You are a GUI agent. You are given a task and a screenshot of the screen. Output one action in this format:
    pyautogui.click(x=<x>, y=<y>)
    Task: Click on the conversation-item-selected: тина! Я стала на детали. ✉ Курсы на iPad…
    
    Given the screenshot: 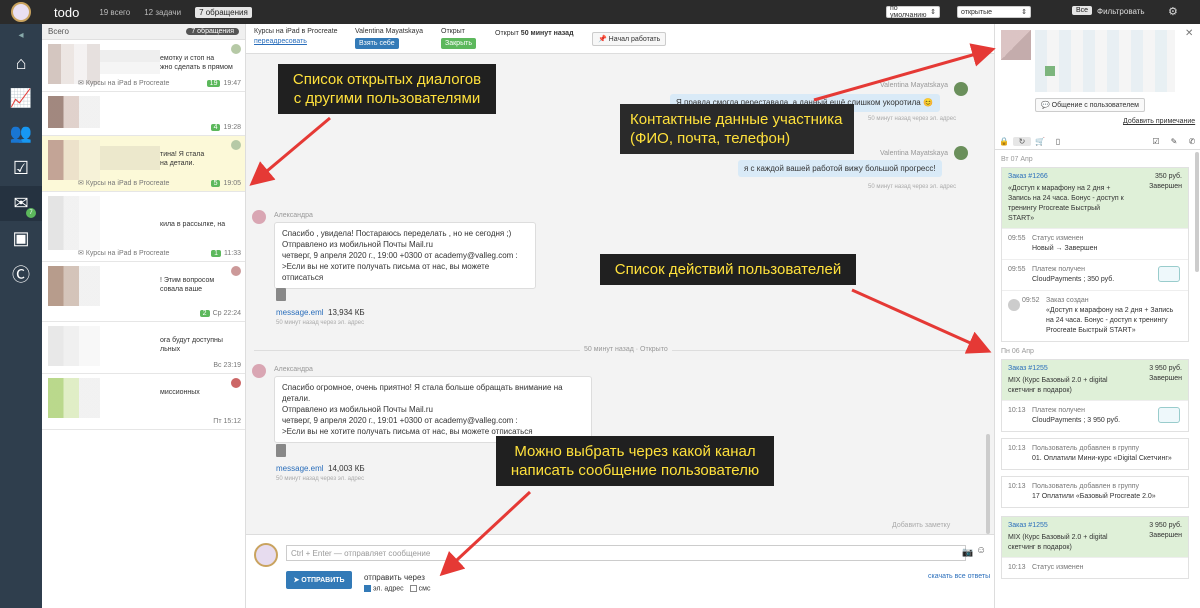 What is the action you would take?
    pyautogui.click(x=143, y=164)
    